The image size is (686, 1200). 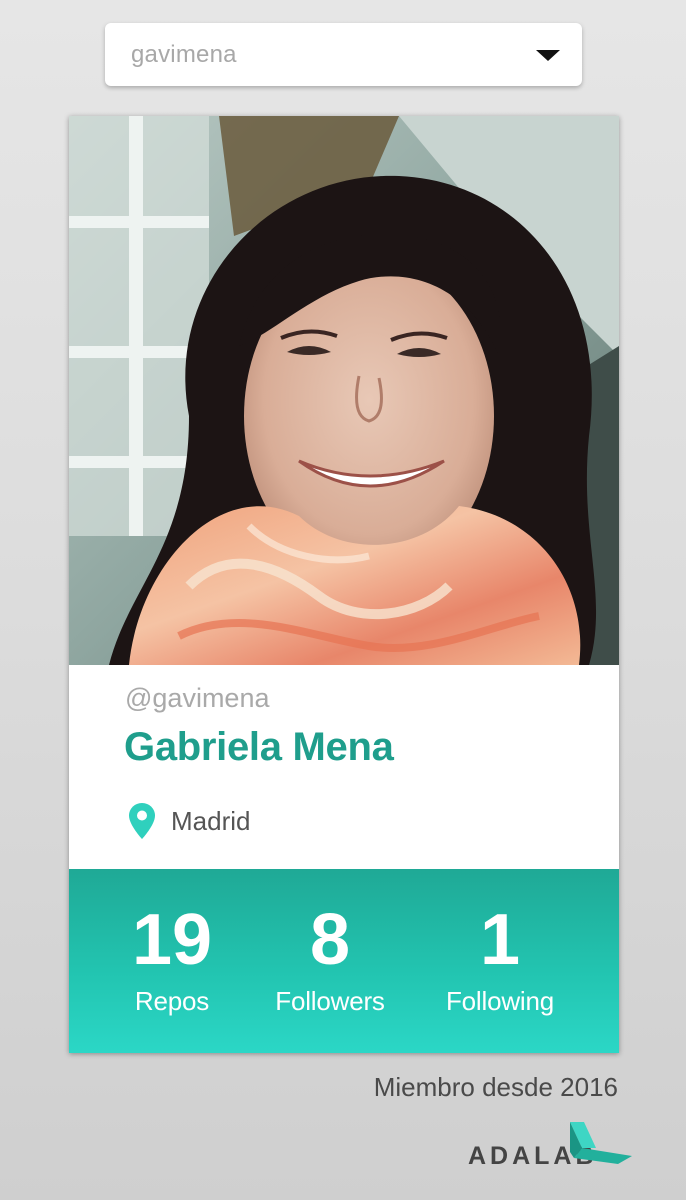 What do you see at coordinates (172, 1001) in the screenshot?
I see `stat-repos-label: Repos` at bounding box center [172, 1001].